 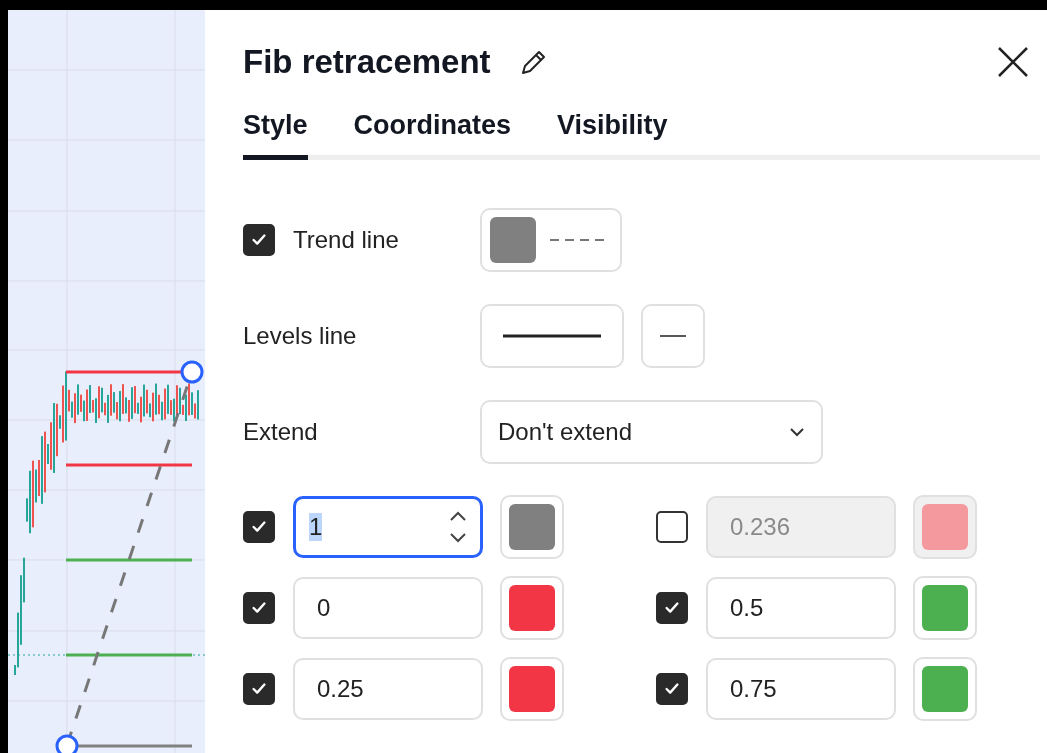 What do you see at coordinates (346, 240) in the screenshot?
I see `trend-line-label: Trend line` at bounding box center [346, 240].